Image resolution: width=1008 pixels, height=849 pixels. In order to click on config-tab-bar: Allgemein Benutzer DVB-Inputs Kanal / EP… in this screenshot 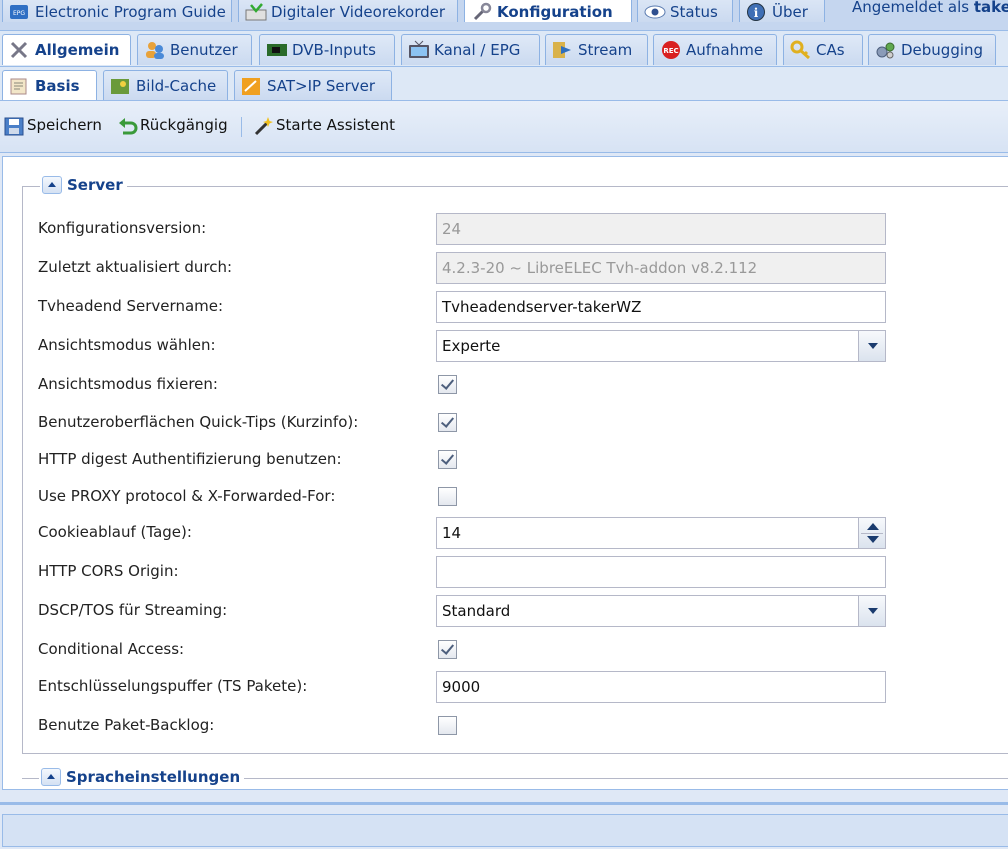, I will do `click(504, 49)`.